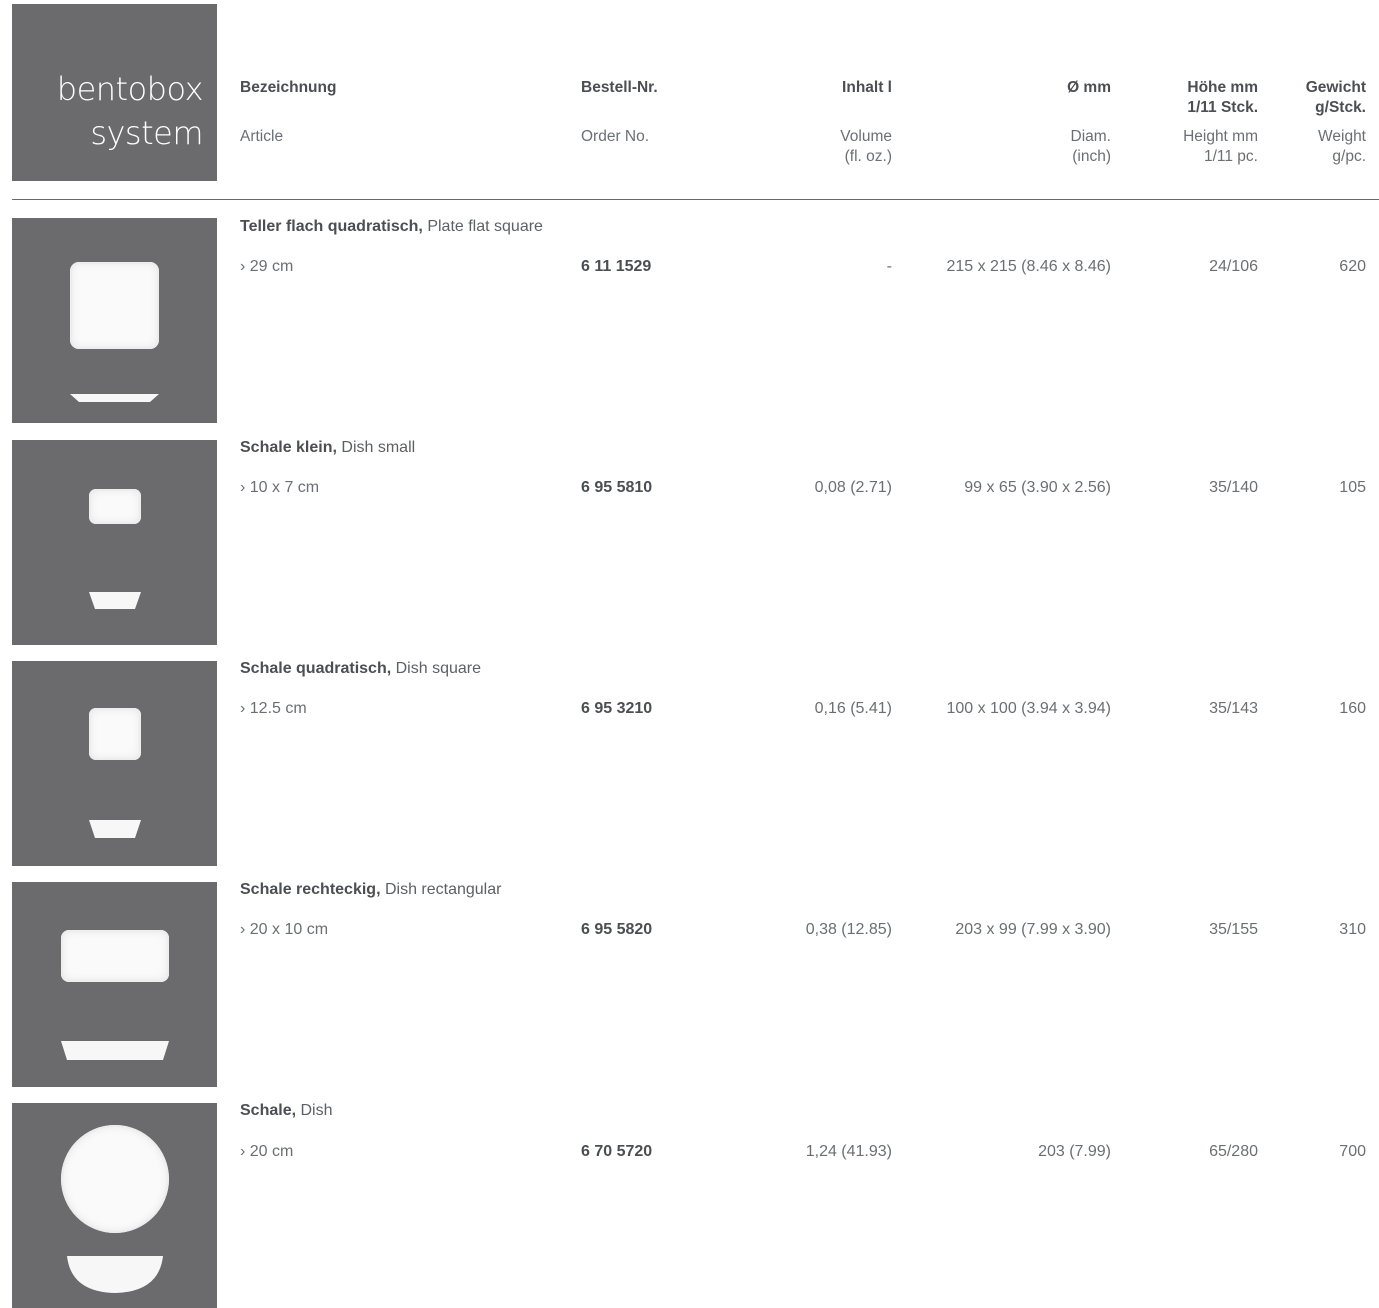 The width and height of the screenshot is (1379, 1308). I want to click on rectangular-dish-icon, so click(115, 956).